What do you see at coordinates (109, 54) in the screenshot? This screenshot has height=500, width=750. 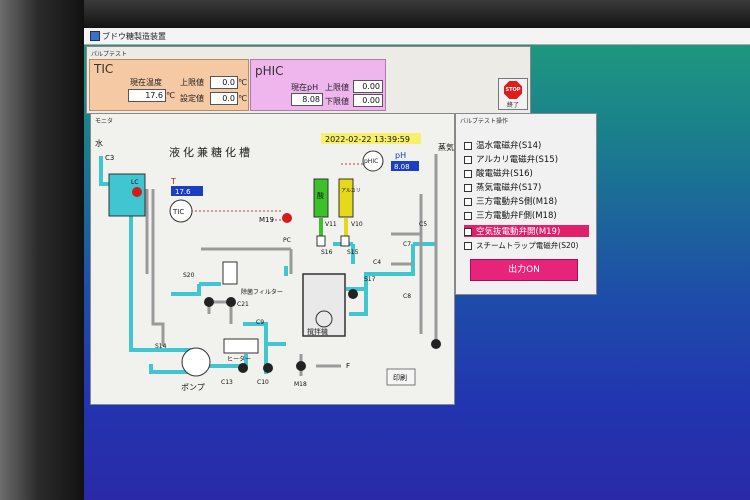 I see `pid-panel-label: パルプテスト` at bounding box center [109, 54].